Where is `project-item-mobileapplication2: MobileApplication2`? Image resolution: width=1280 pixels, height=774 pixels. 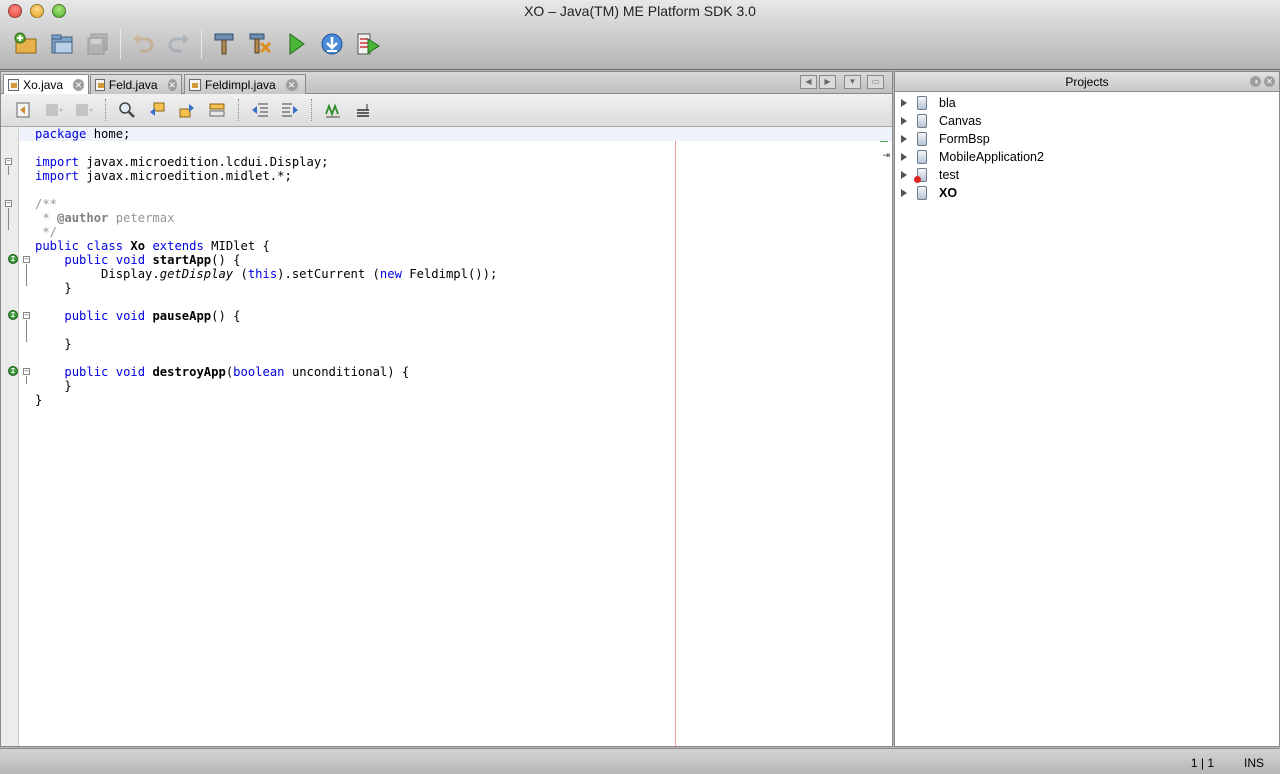 project-item-mobileapplication2: MobileApplication2 is located at coordinates (969, 157).